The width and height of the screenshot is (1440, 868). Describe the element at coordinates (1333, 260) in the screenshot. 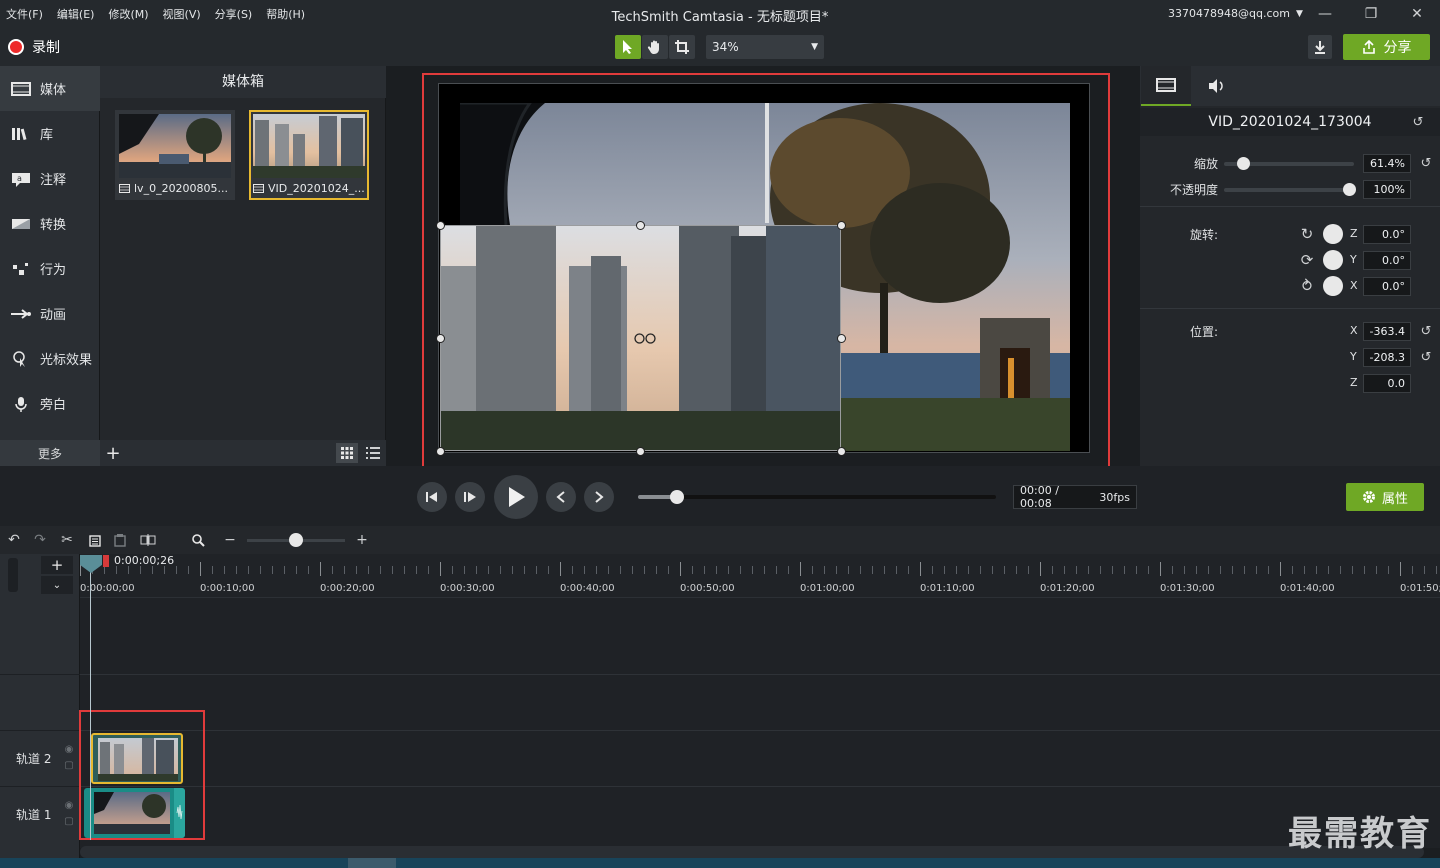

I see `rotation-y-dial` at that location.